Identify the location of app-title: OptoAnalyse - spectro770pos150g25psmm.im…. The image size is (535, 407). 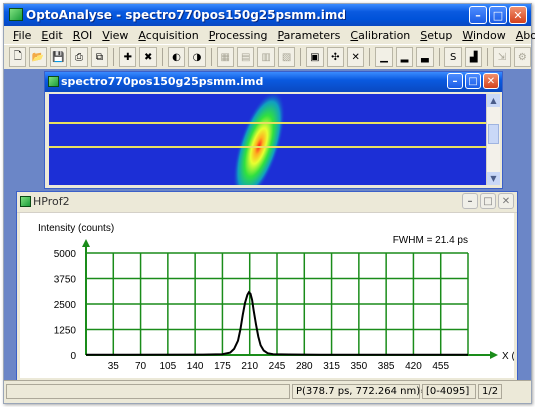
(186, 15).